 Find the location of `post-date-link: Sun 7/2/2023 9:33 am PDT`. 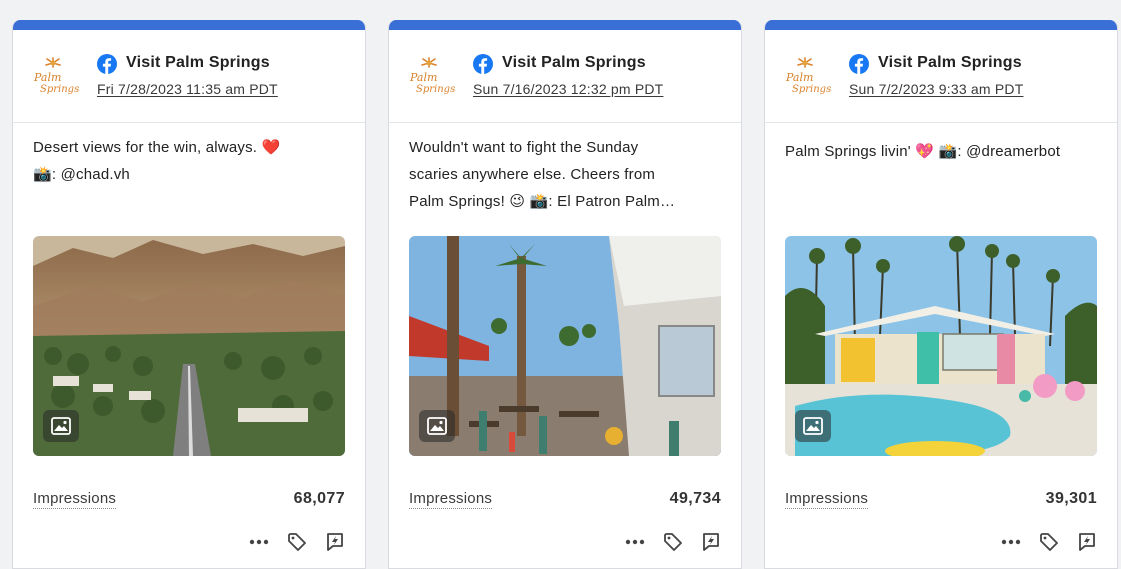

post-date-link: Sun 7/2/2023 9:33 am PDT is located at coordinates (936, 89).